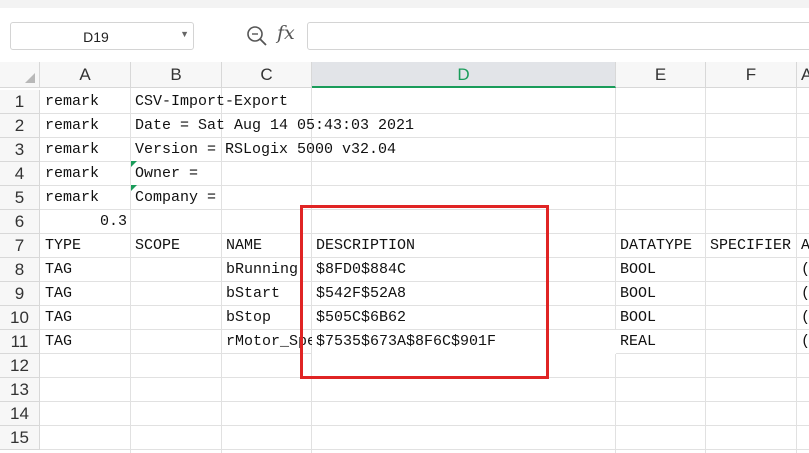 The height and width of the screenshot is (453, 809). What do you see at coordinates (86, 126) in the screenshot?
I see `cell-a2: remark` at bounding box center [86, 126].